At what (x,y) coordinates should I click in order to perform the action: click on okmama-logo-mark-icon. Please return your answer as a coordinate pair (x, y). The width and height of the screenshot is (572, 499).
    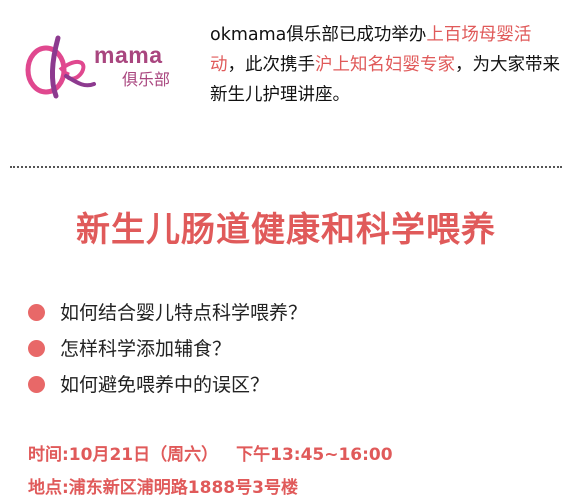
    Looking at the image, I should click on (60, 67).